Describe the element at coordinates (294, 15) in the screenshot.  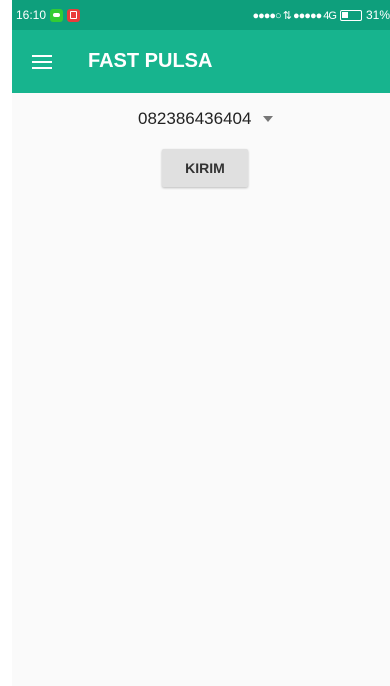
I see `signal-indicator: ●●●●○ ⇅ ●●●●● 4G` at that location.